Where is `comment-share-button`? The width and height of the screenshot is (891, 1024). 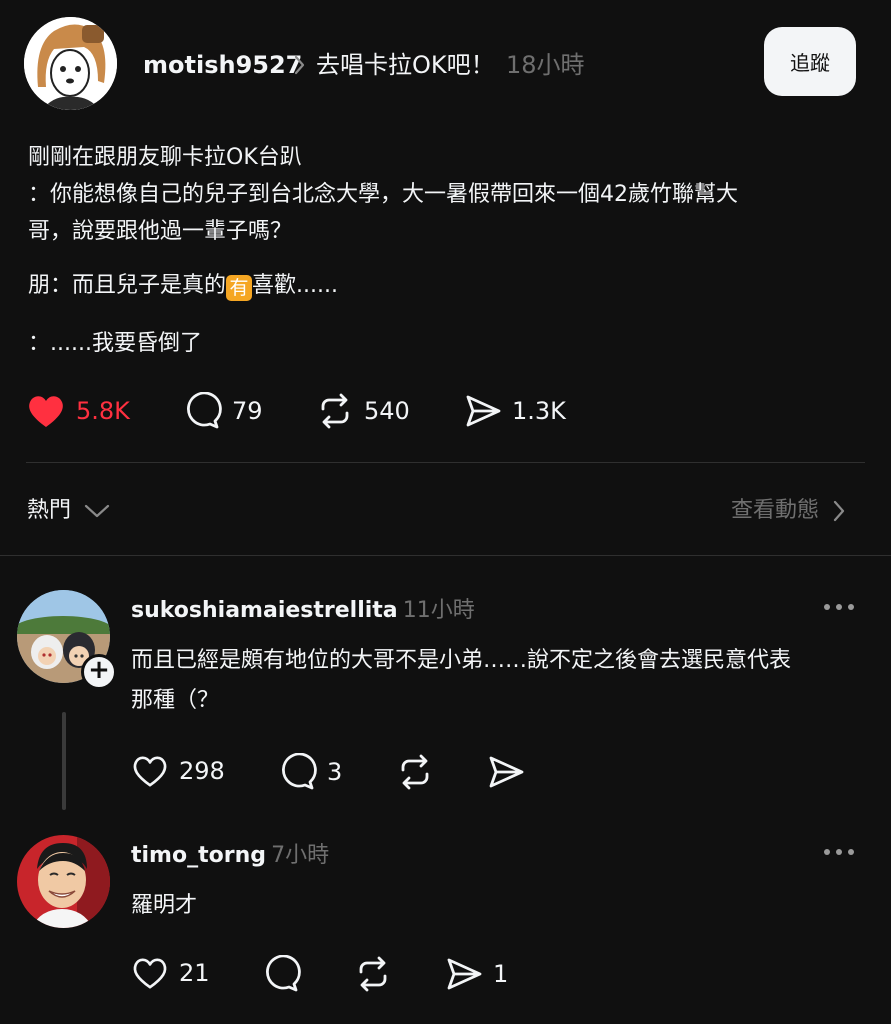
comment-share-button is located at coordinates (506, 772).